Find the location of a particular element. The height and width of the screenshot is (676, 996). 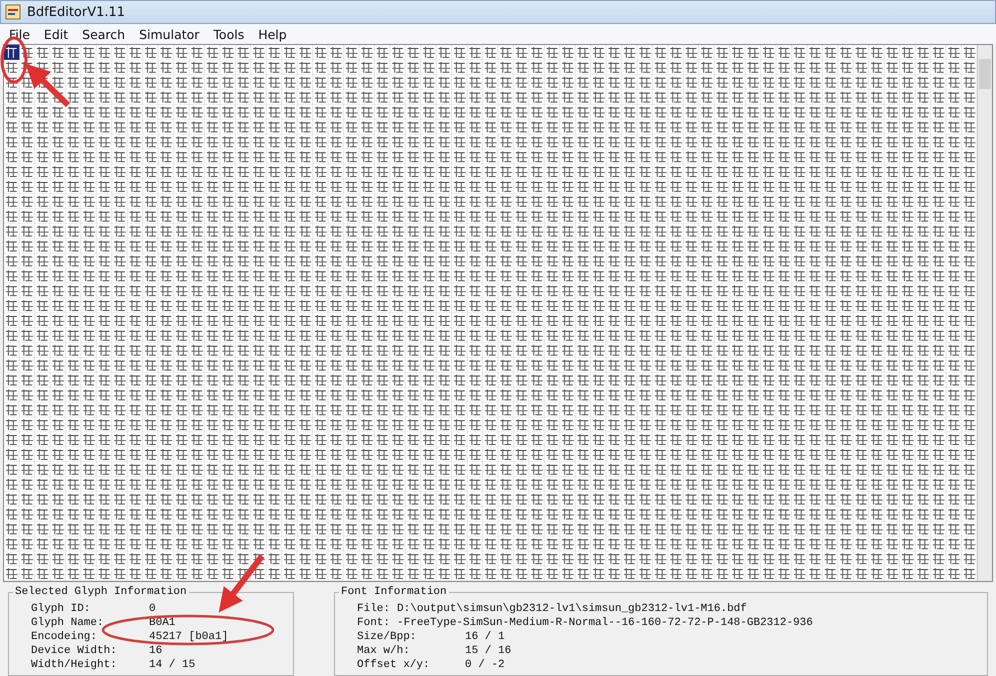

panel-title: Font Information is located at coordinates (394, 592).